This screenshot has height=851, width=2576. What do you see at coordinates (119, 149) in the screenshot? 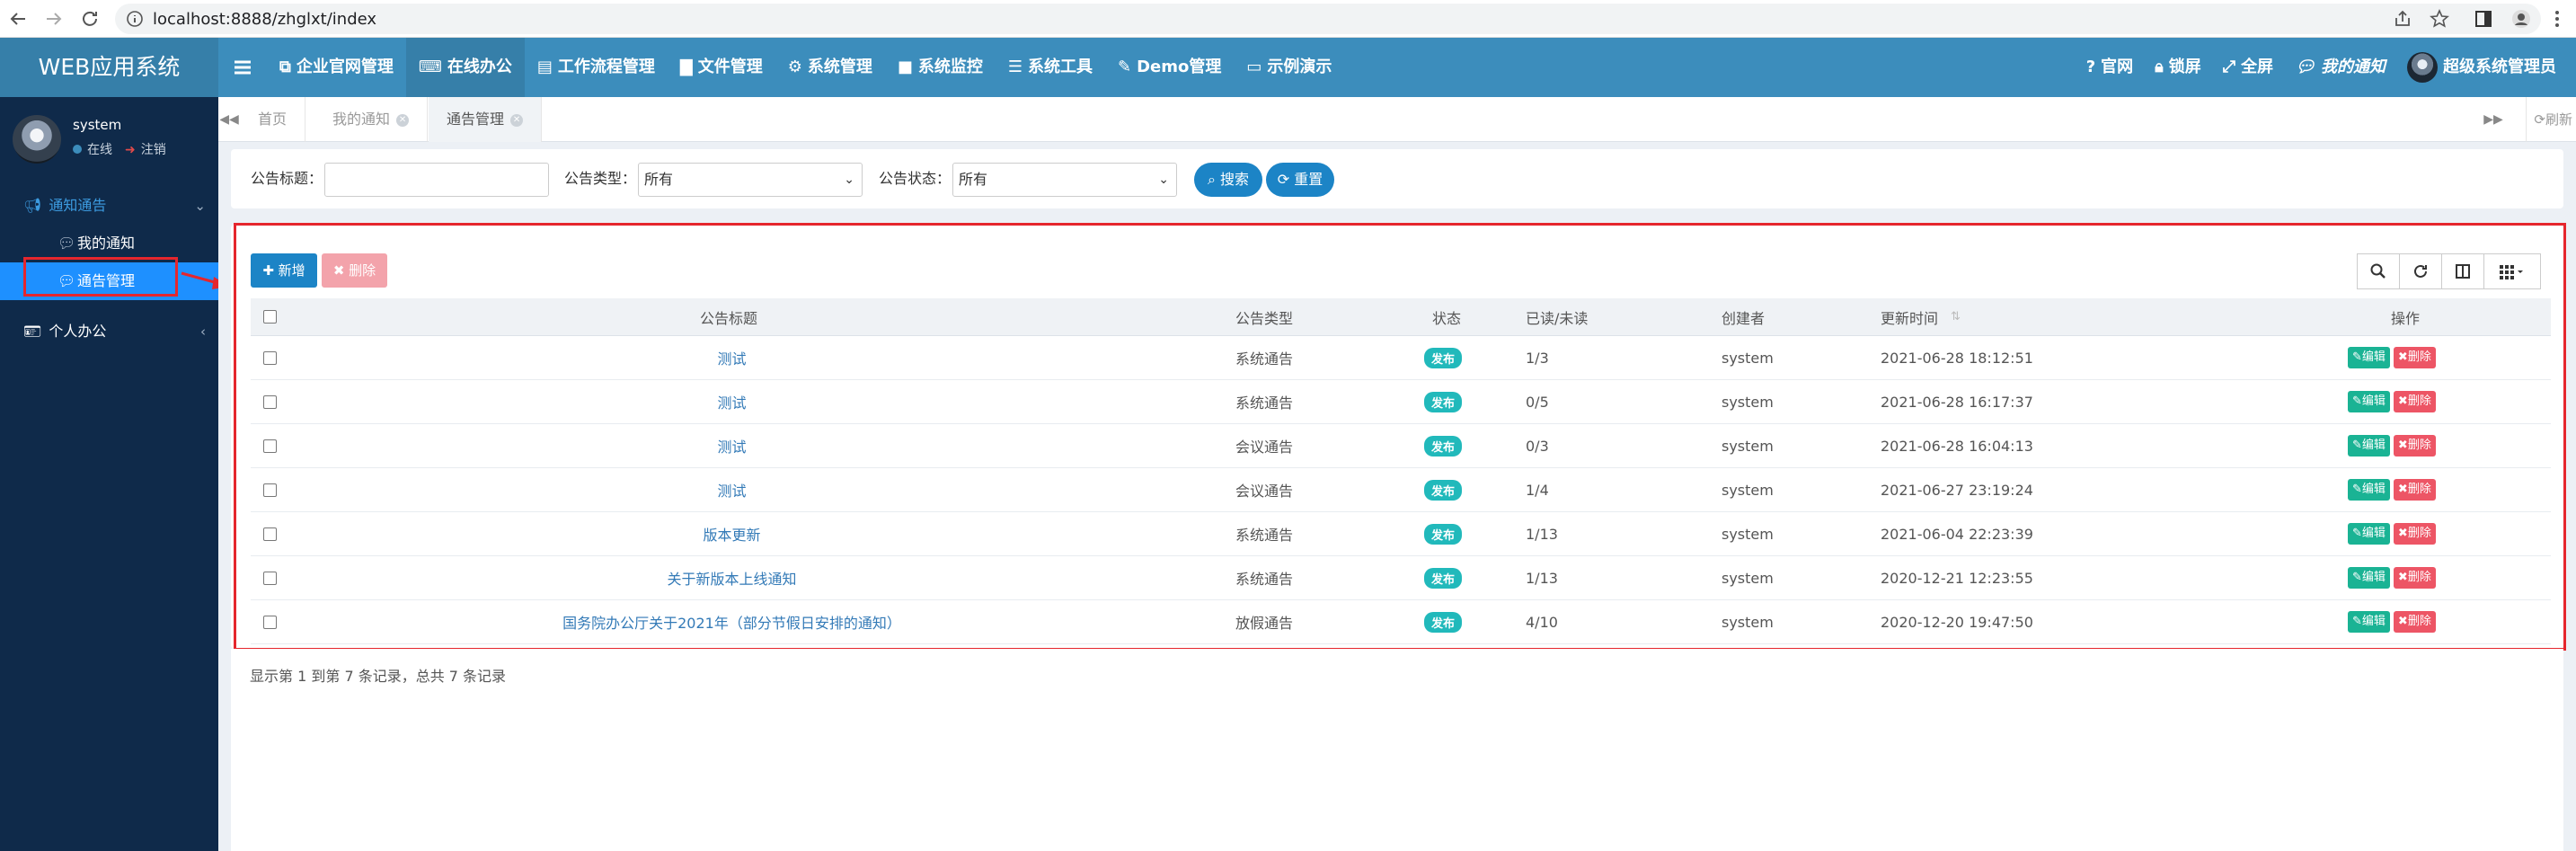
I see `user-status: 在线 ➜ 注销` at bounding box center [119, 149].